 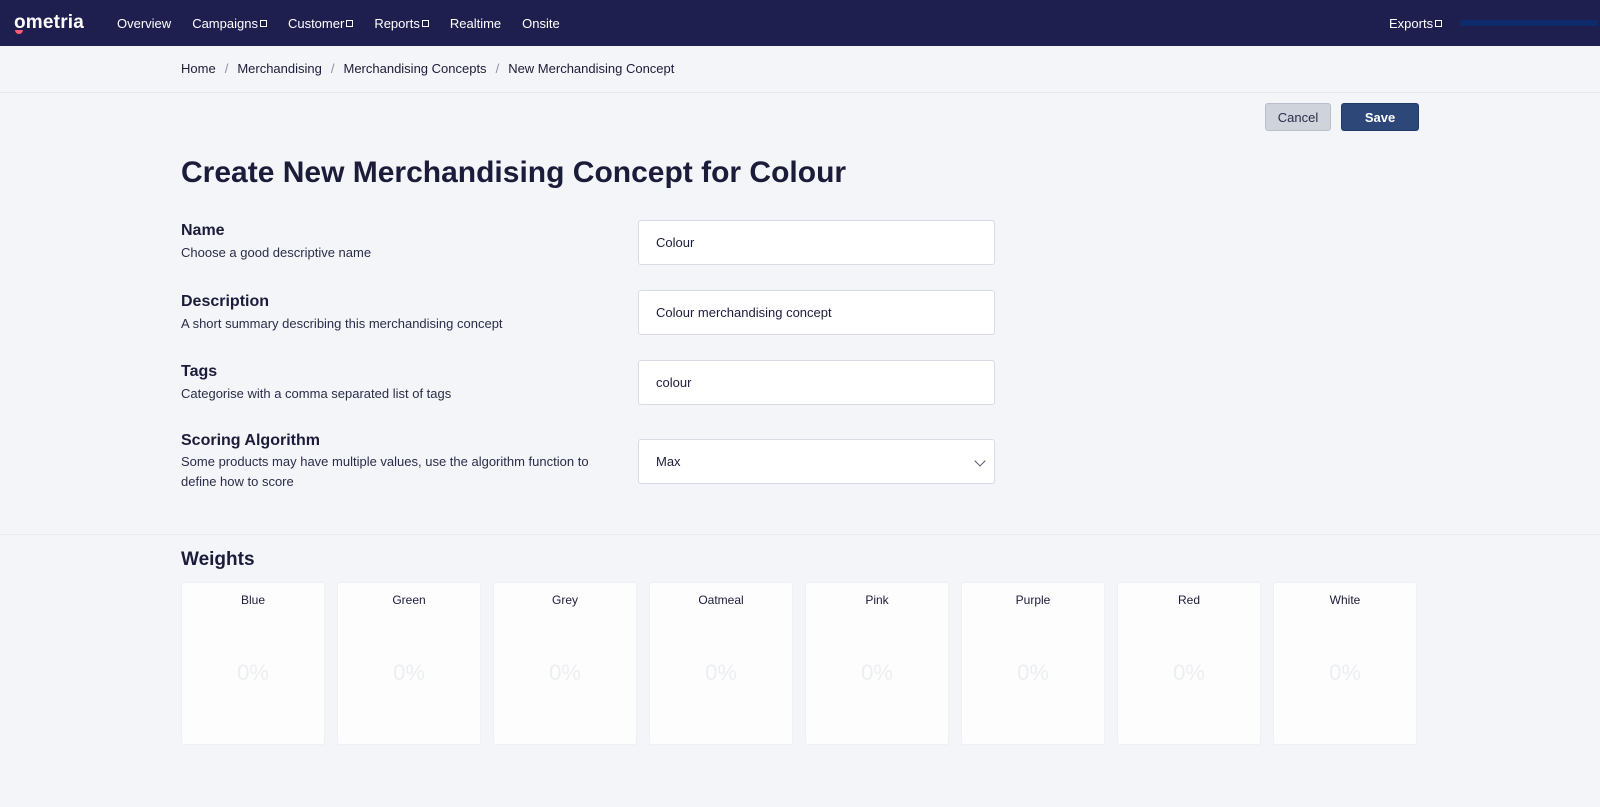 I want to click on chevron-down-icon, so click(x=980, y=461).